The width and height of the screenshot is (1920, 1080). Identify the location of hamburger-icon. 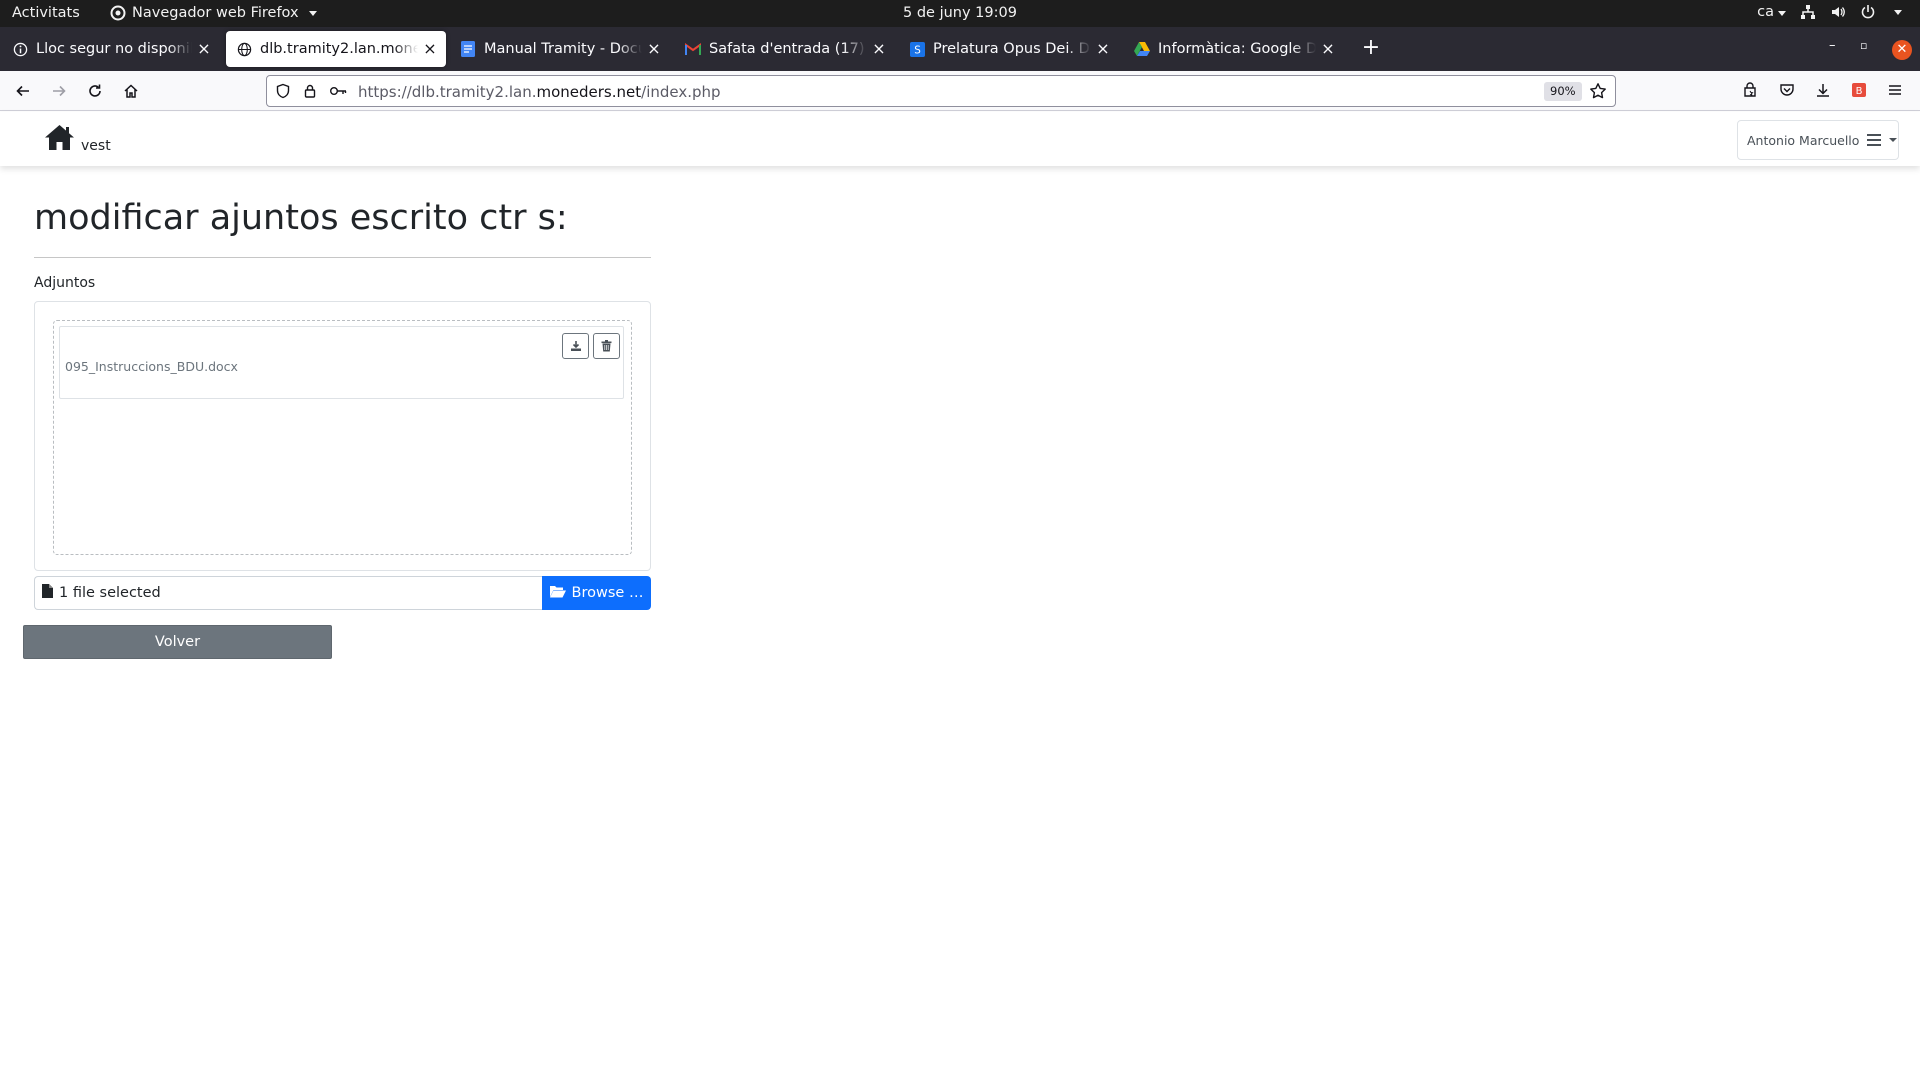
(1874, 140).